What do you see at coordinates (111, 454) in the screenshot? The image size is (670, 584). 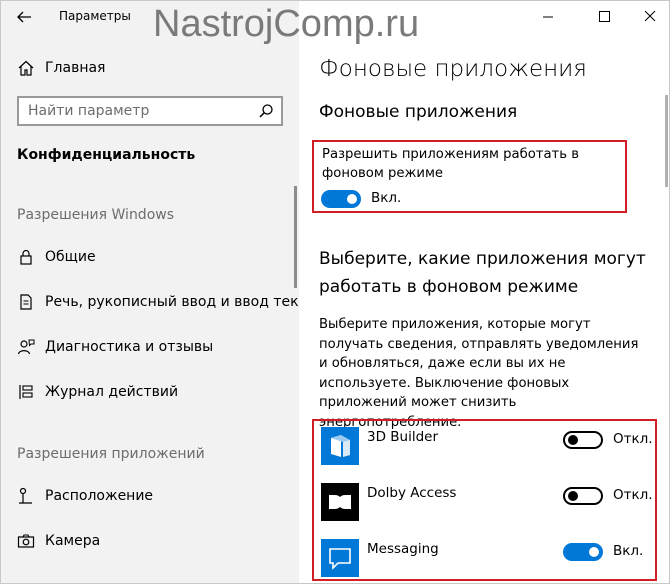 I see `section-header-apps: Разрешения приложений` at bounding box center [111, 454].